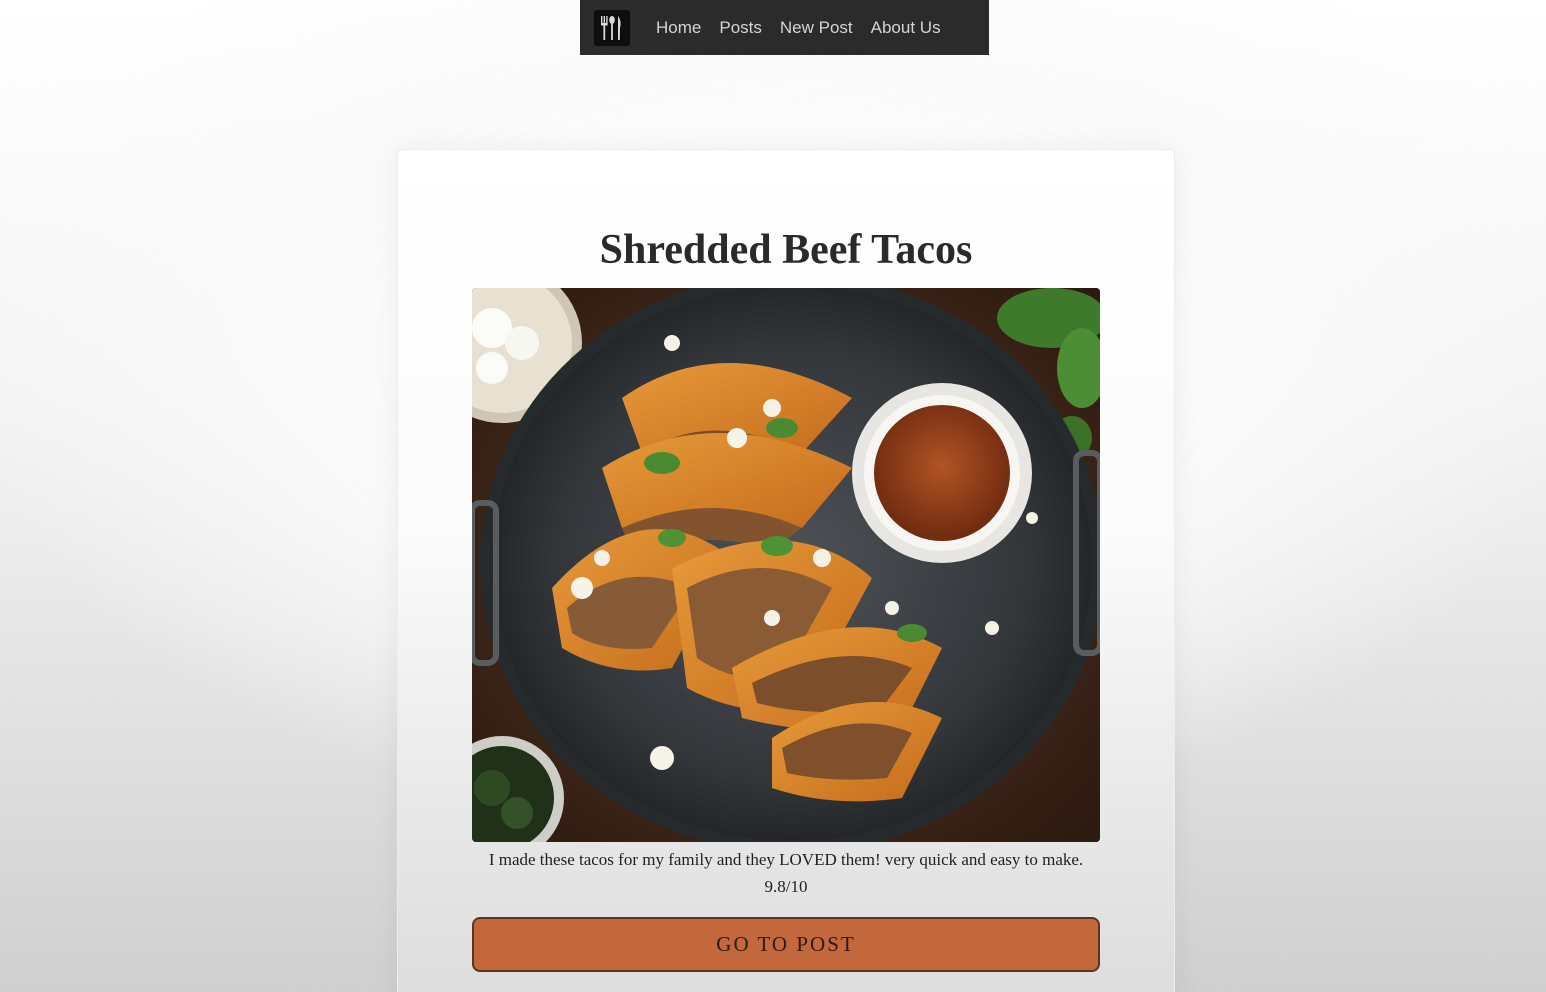  I want to click on nav-posts-link: Posts, so click(740, 28).